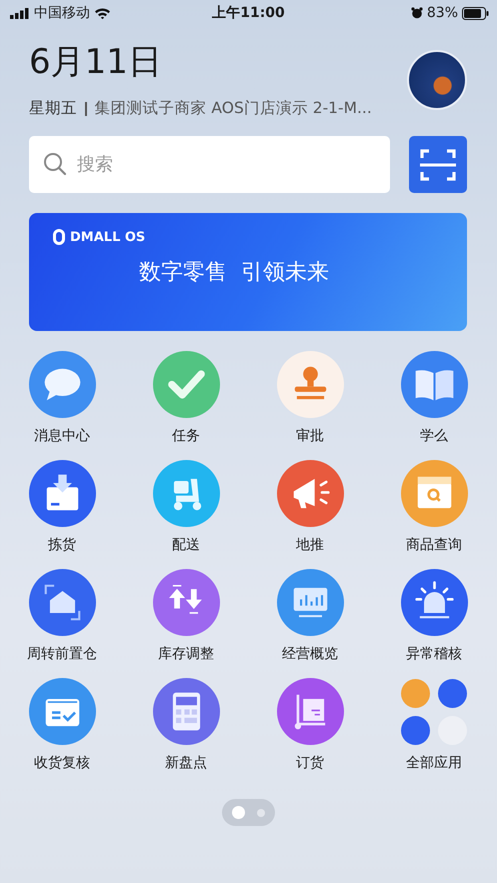  Describe the element at coordinates (442, 13) in the screenshot. I see `battery-percent: 83%` at that location.